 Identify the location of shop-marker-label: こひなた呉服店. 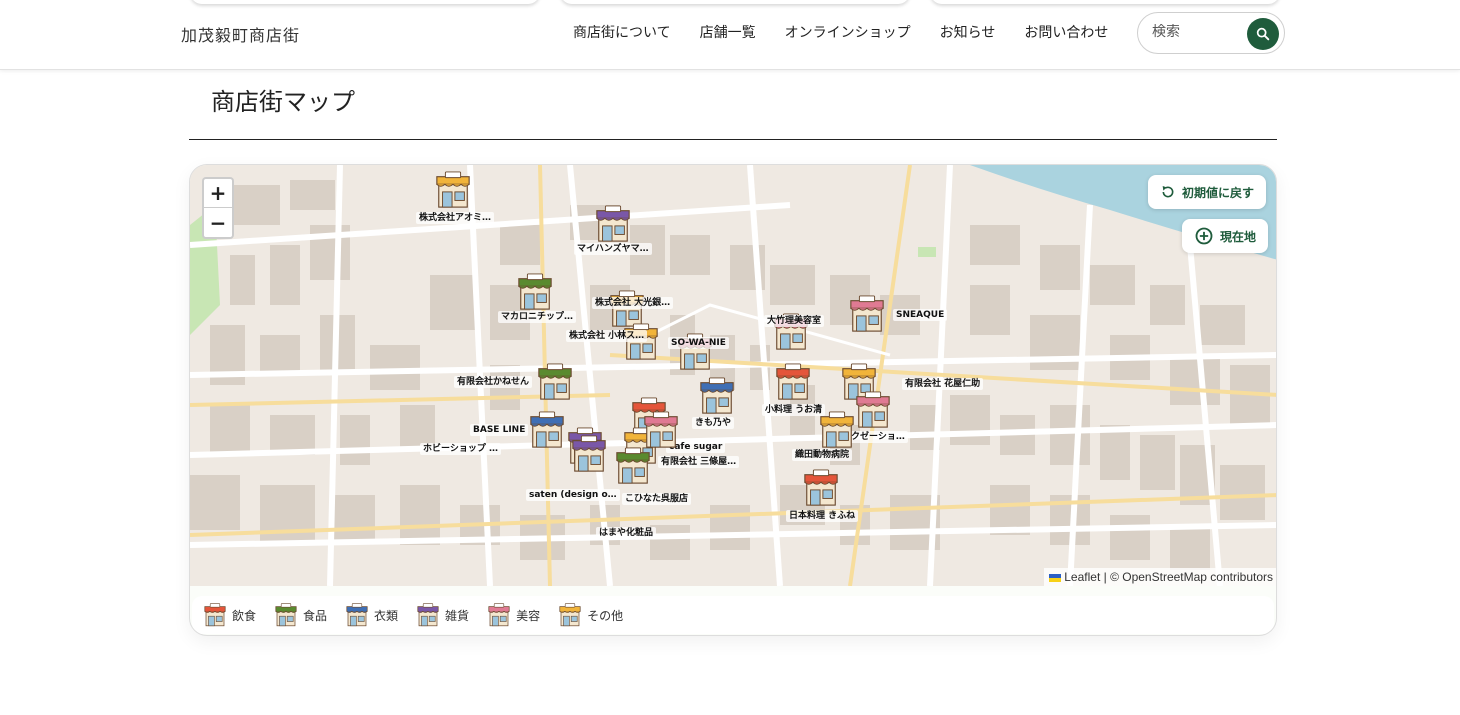
(657, 499).